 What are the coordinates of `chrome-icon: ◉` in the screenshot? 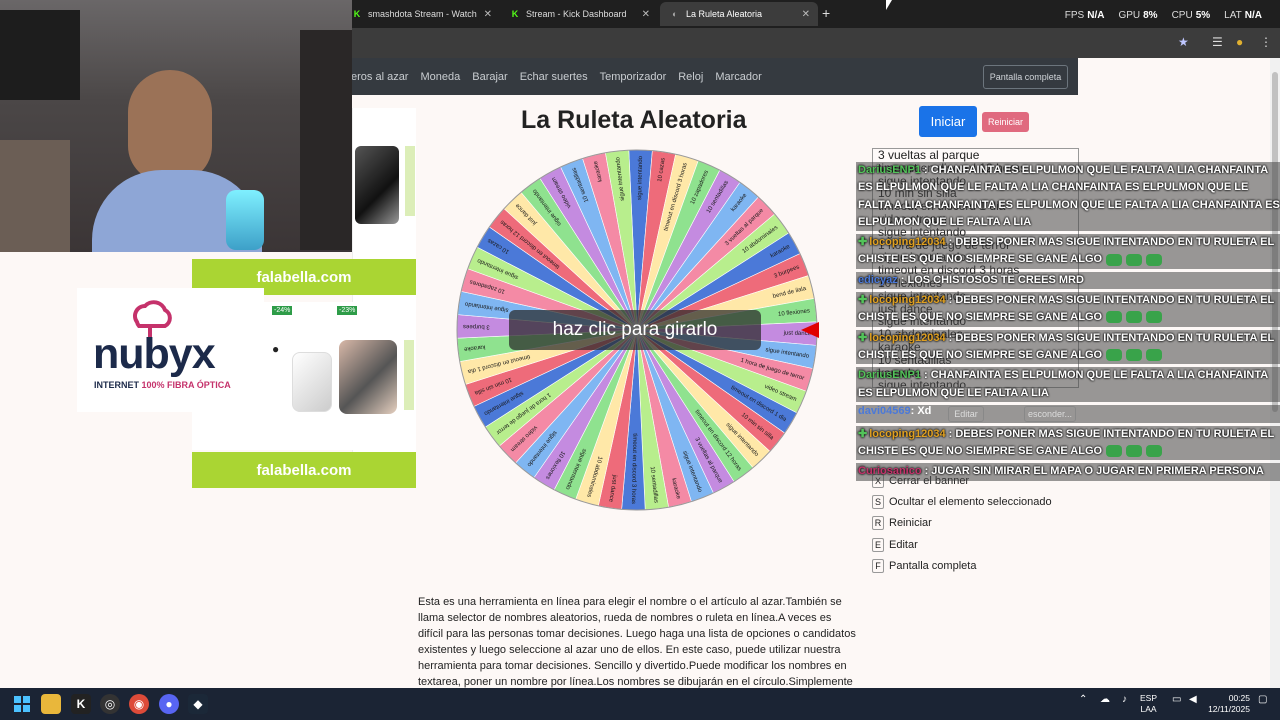 It's located at (139, 704).